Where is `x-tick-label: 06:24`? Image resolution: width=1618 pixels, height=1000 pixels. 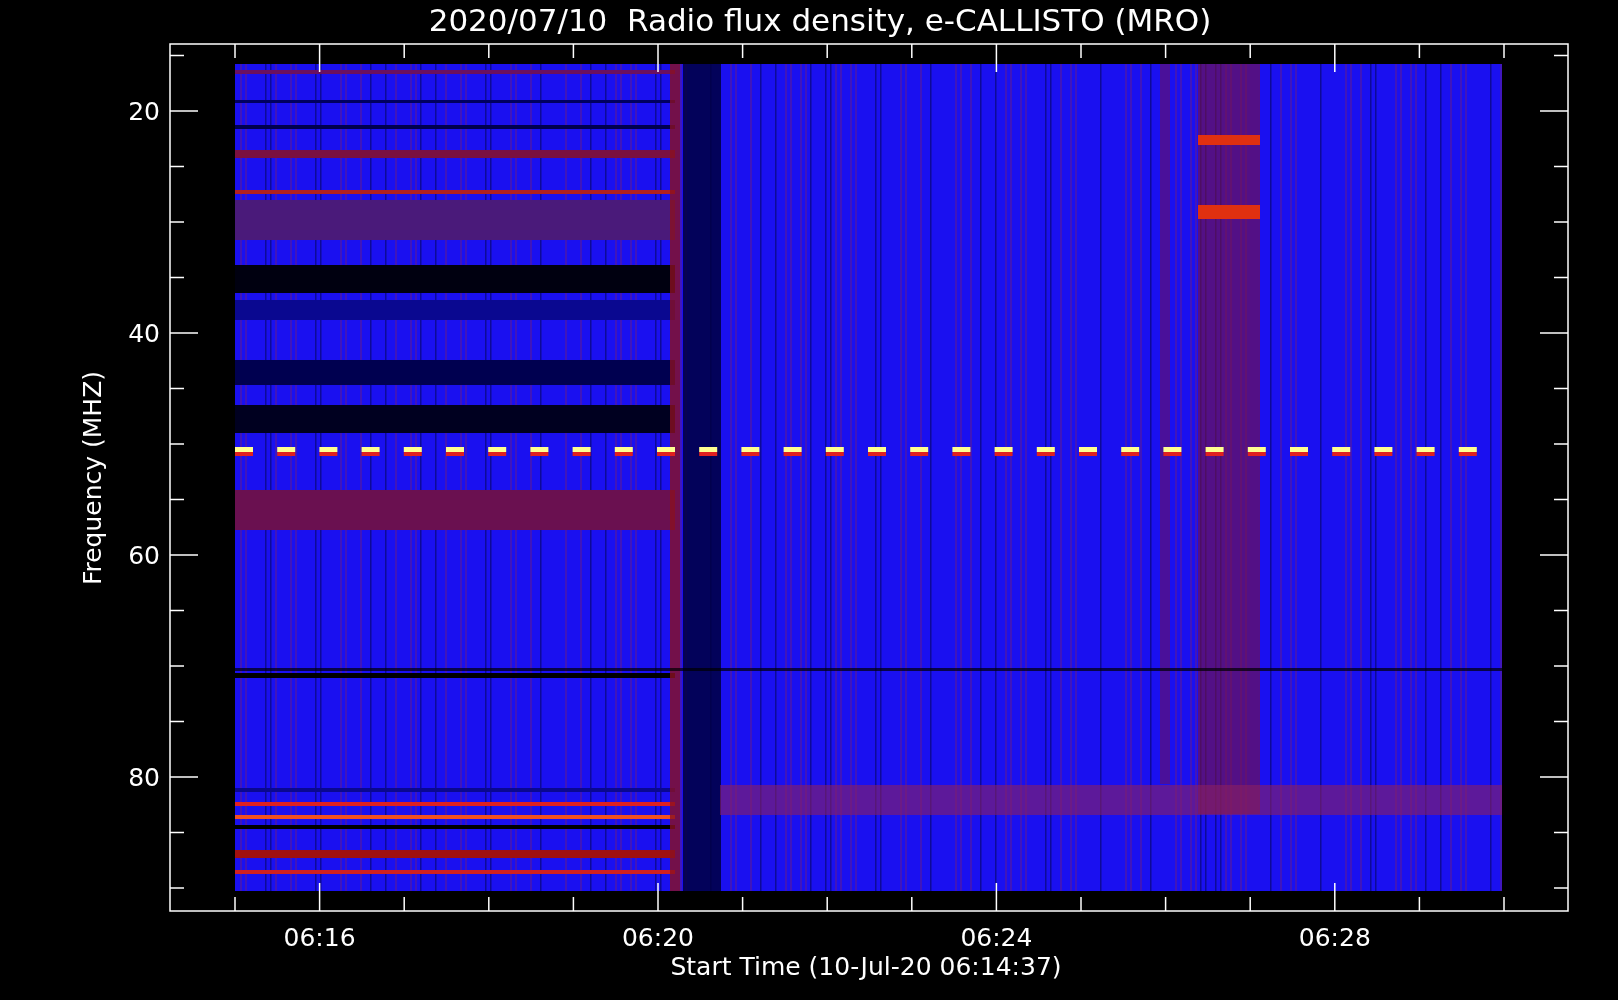 x-tick-label: 06:24 is located at coordinates (996, 937).